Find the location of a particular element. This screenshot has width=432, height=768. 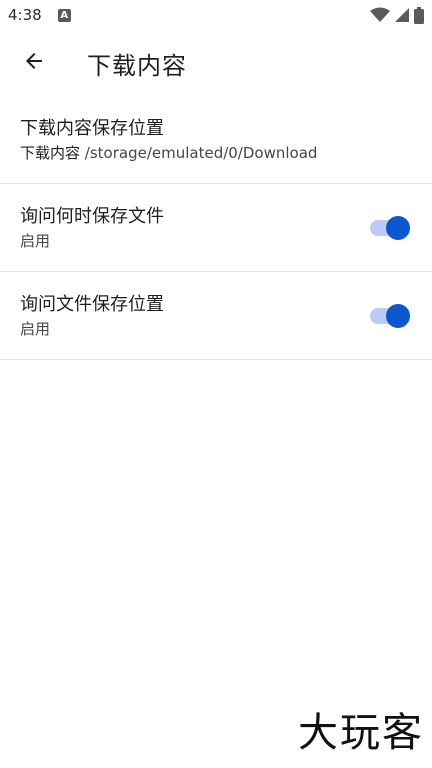

ask-where-to-save-toggle is located at coordinates (390, 315).